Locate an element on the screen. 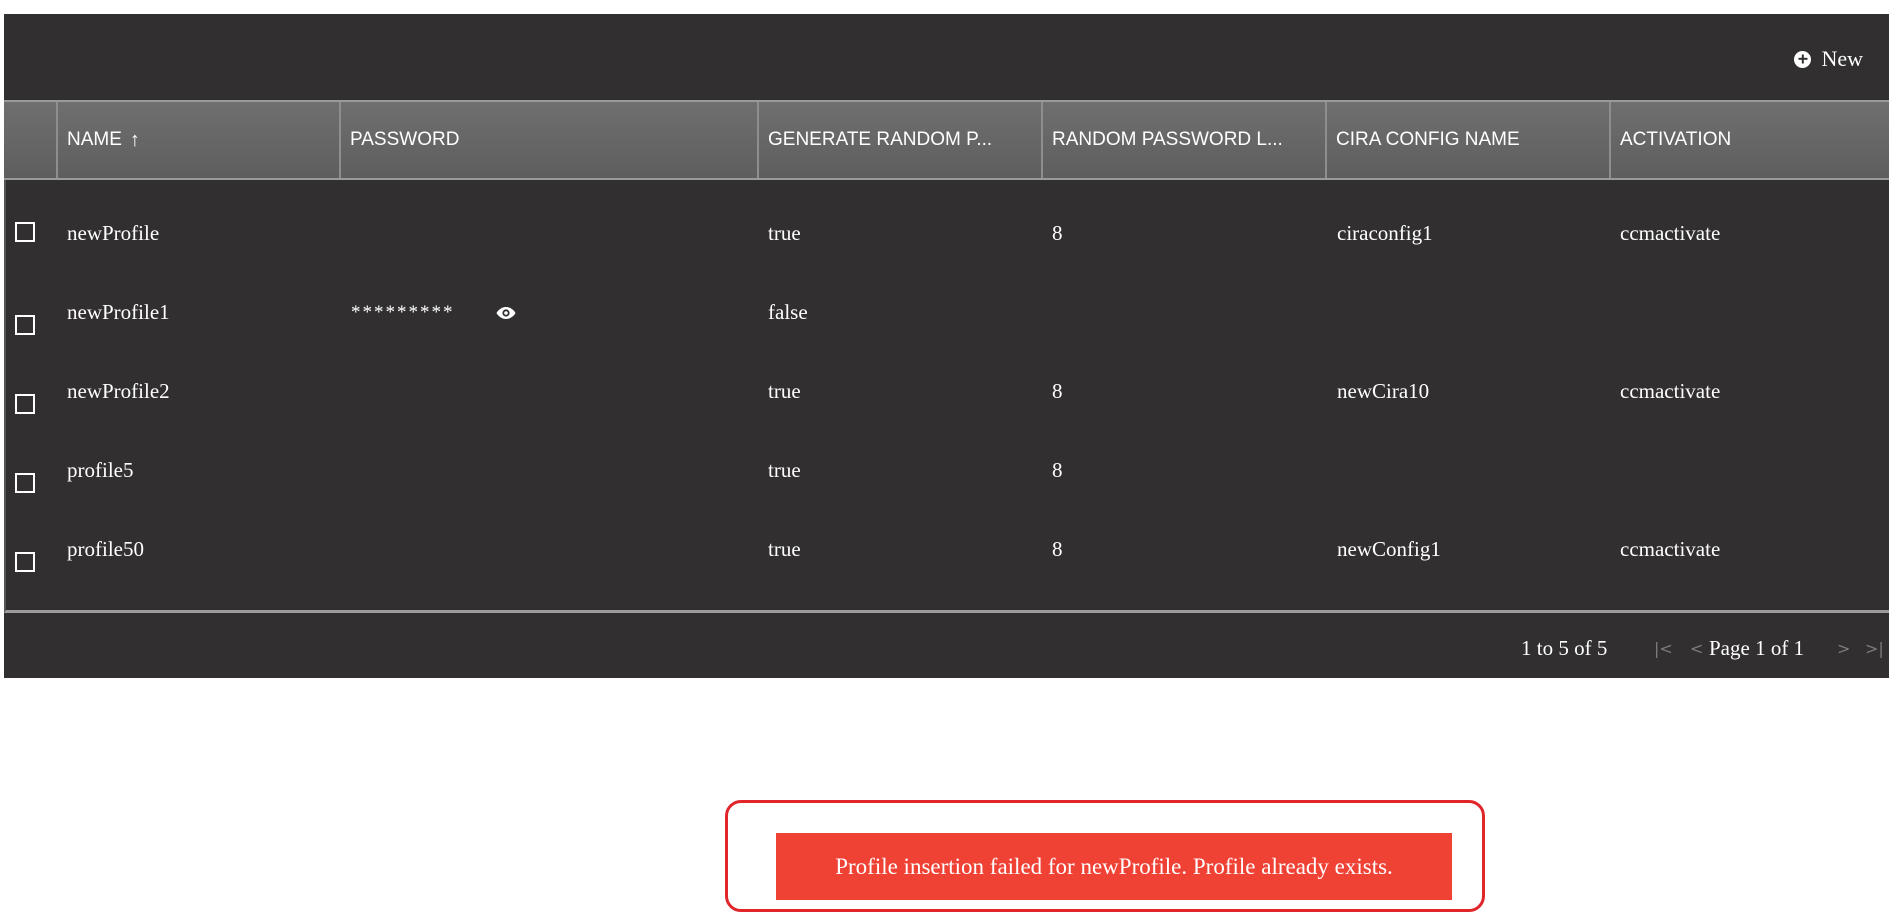  new-profile-button: New is located at coordinates (1828, 59).